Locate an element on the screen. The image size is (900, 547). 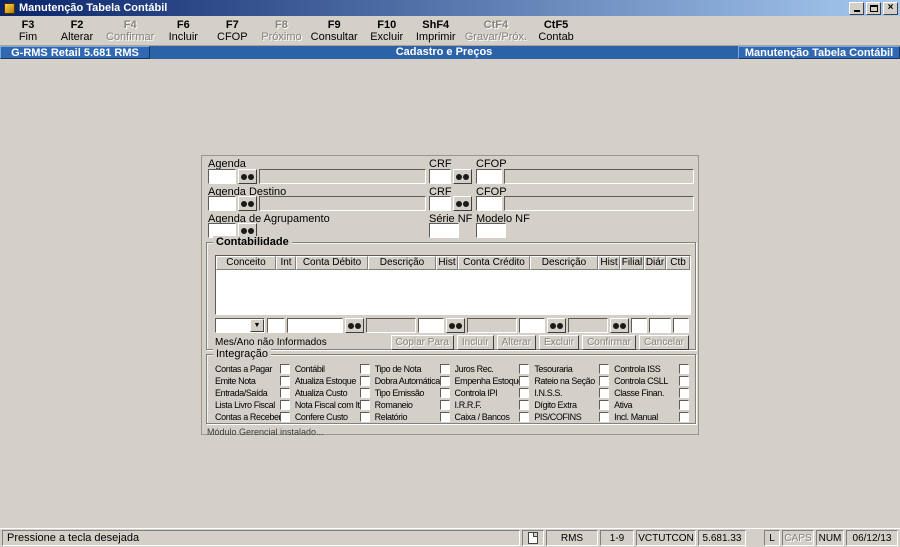
checkbox-dobra-automatica: Dobra Automática is located at coordinates (412, 381).